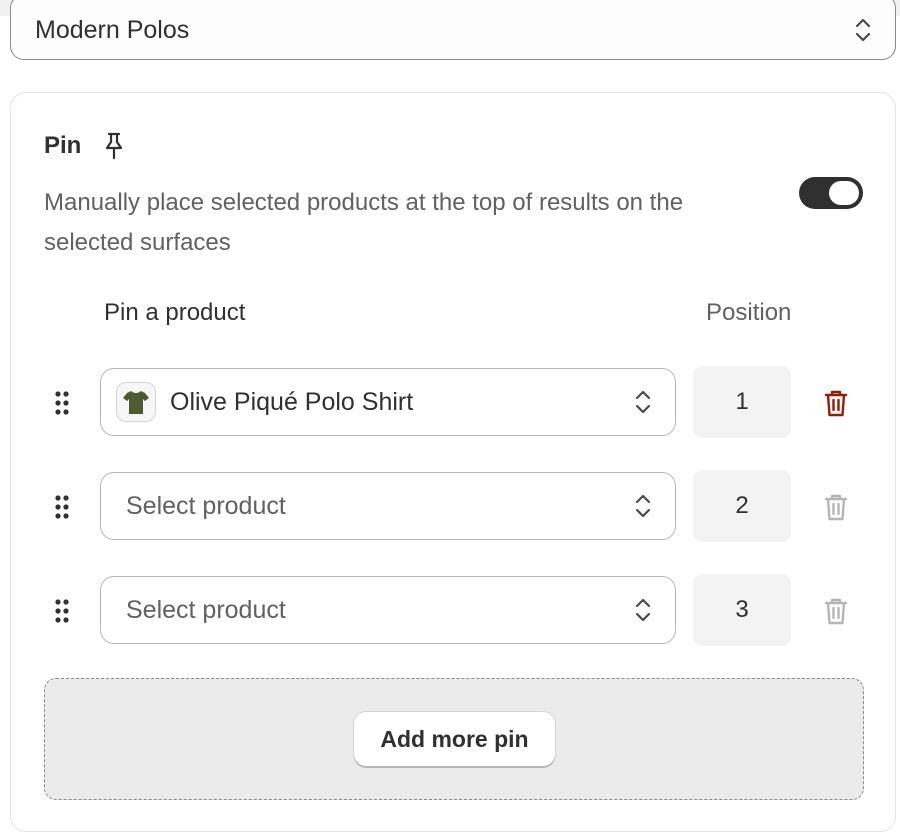 This screenshot has width=900, height=840. I want to click on pin-row: Select product 2, so click(454, 506).